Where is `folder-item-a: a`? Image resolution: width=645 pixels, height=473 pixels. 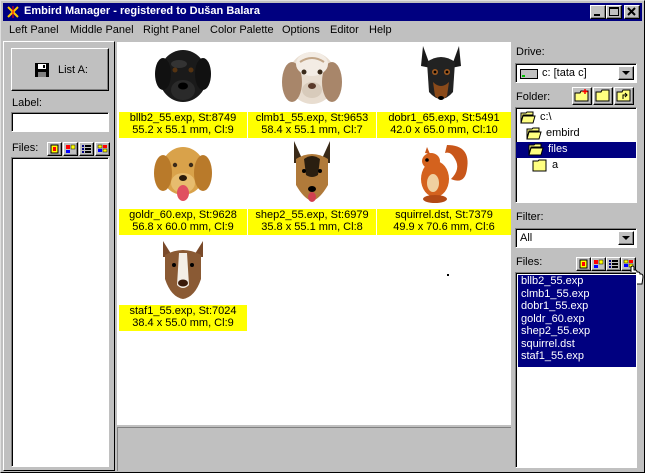 folder-item-a: a is located at coordinates (582, 166).